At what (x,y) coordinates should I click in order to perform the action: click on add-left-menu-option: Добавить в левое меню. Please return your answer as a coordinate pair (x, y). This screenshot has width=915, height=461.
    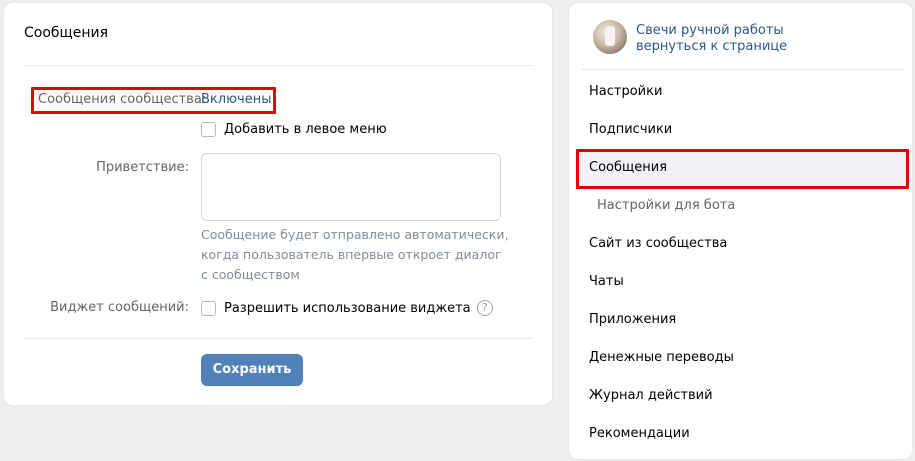
    Looking at the image, I should click on (294, 129).